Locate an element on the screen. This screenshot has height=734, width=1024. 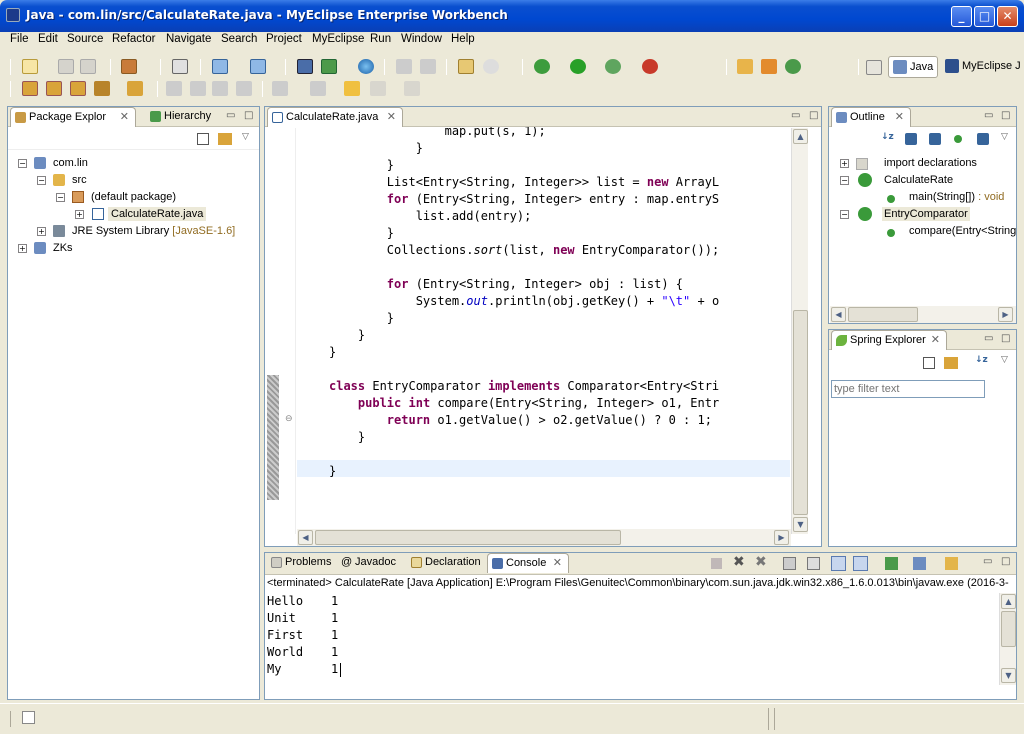
spring-filter-input is located at coordinates (908, 389).